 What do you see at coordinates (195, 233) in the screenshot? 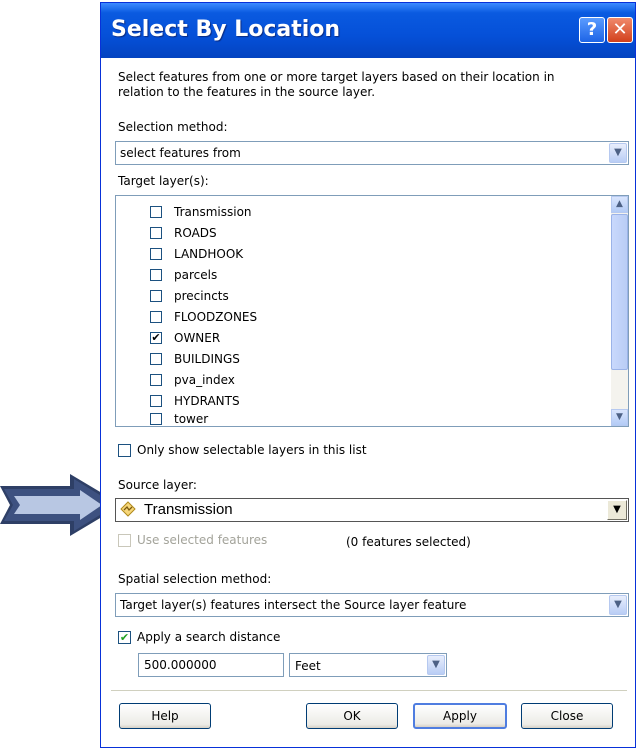
I see `layer-name: ROADS` at bounding box center [195, 233].